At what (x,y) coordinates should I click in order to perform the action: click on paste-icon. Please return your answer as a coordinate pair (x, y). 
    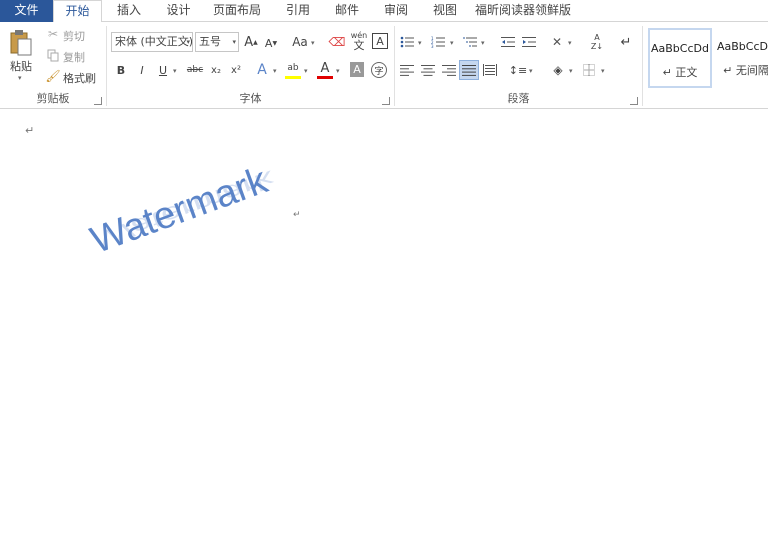
    Looking at the image, I should click on (21, 43).